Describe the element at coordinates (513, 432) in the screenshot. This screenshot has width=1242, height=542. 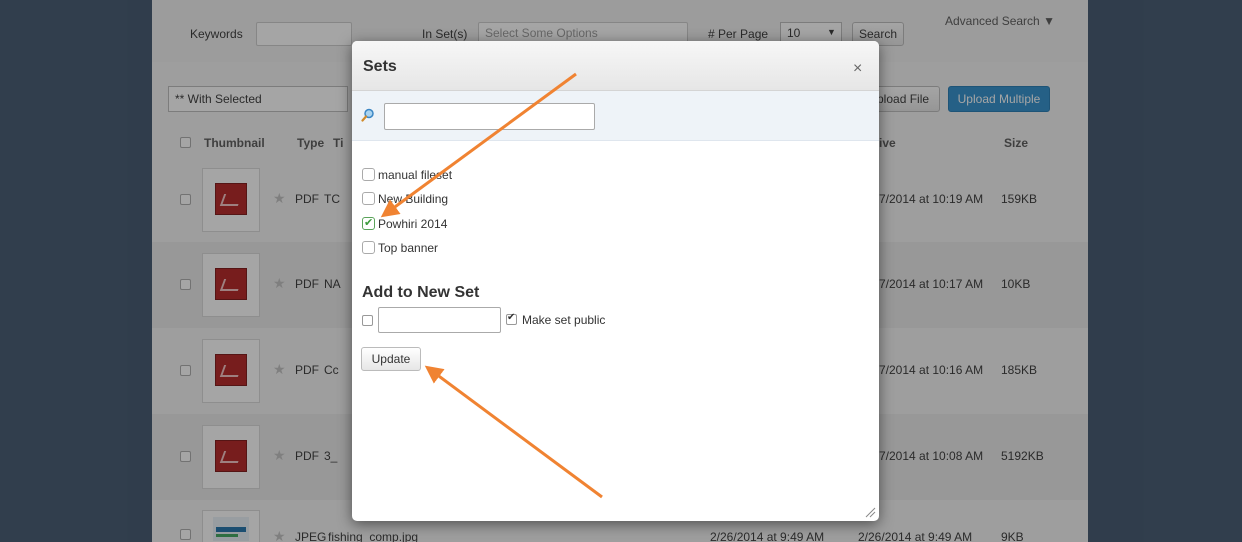
I see `arrow-to-update-button` at that location.